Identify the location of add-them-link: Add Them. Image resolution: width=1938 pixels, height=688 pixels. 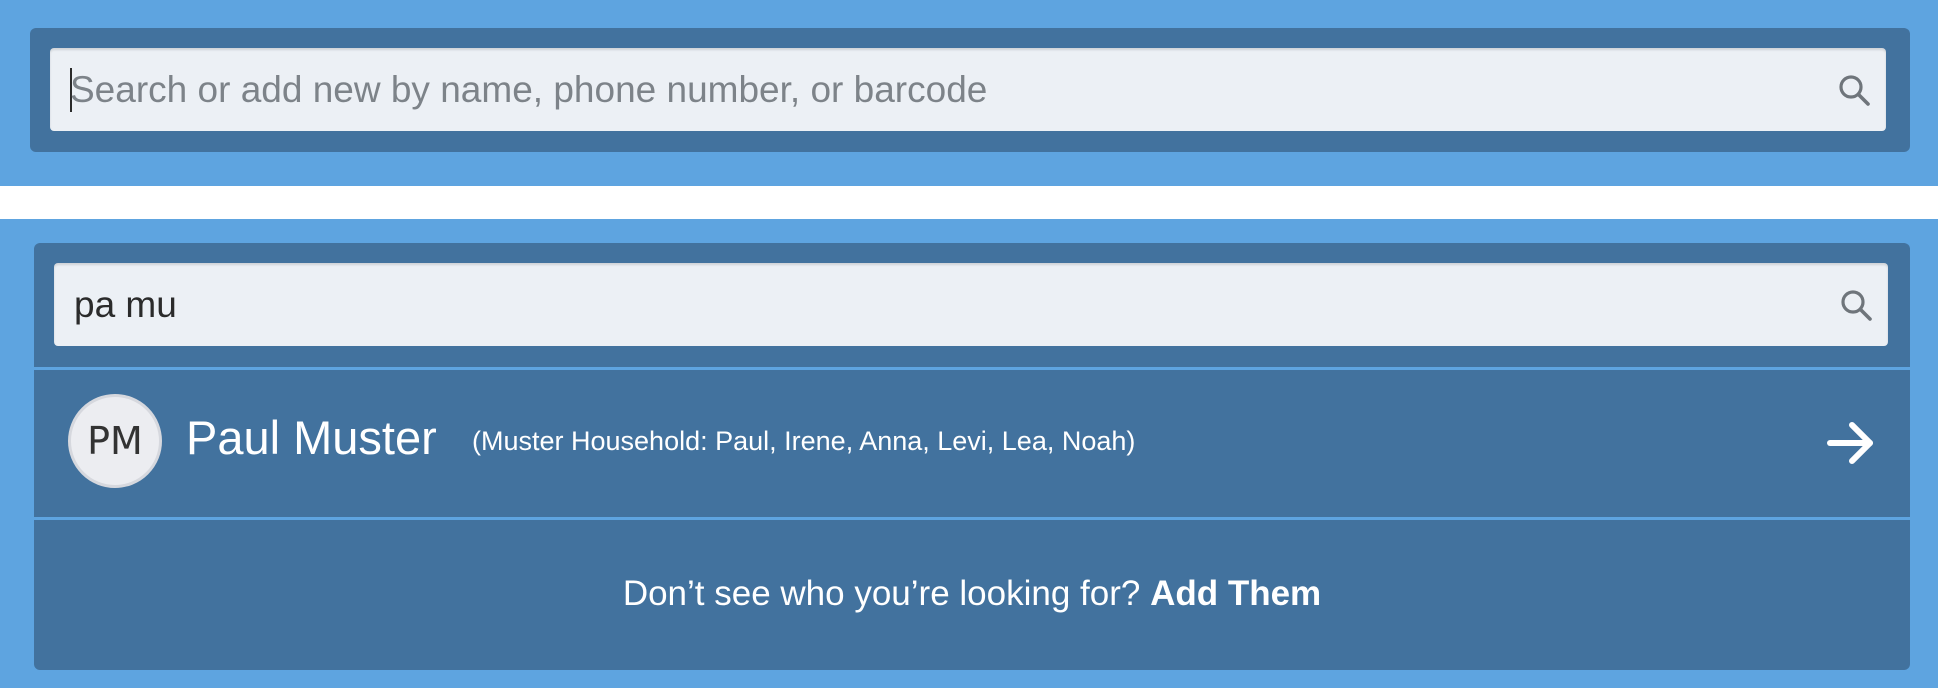
(1235, 593).